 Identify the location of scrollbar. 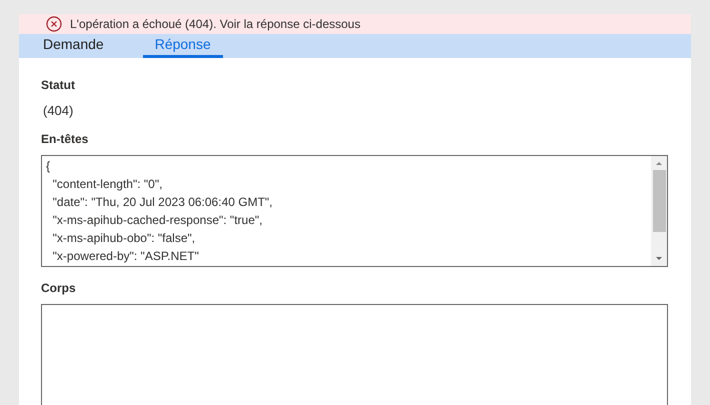
(659, 211).